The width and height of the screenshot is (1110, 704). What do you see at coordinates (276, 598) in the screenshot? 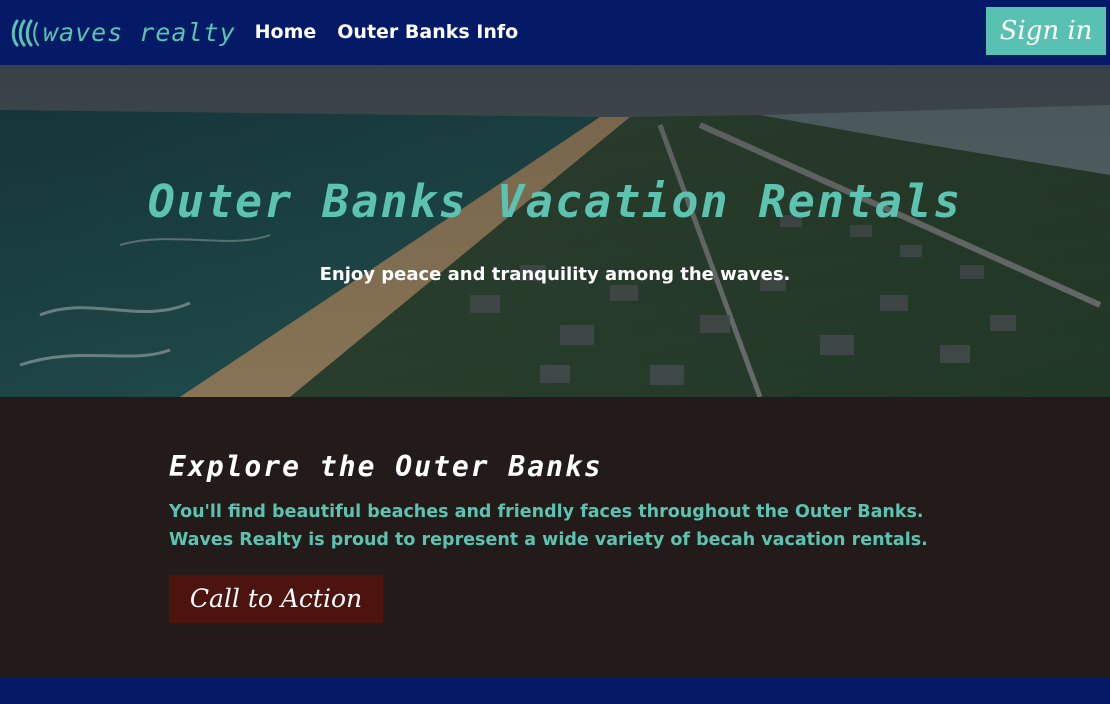
I see `call-to-action-button: Call to Action` at bounding box center [276, 598].